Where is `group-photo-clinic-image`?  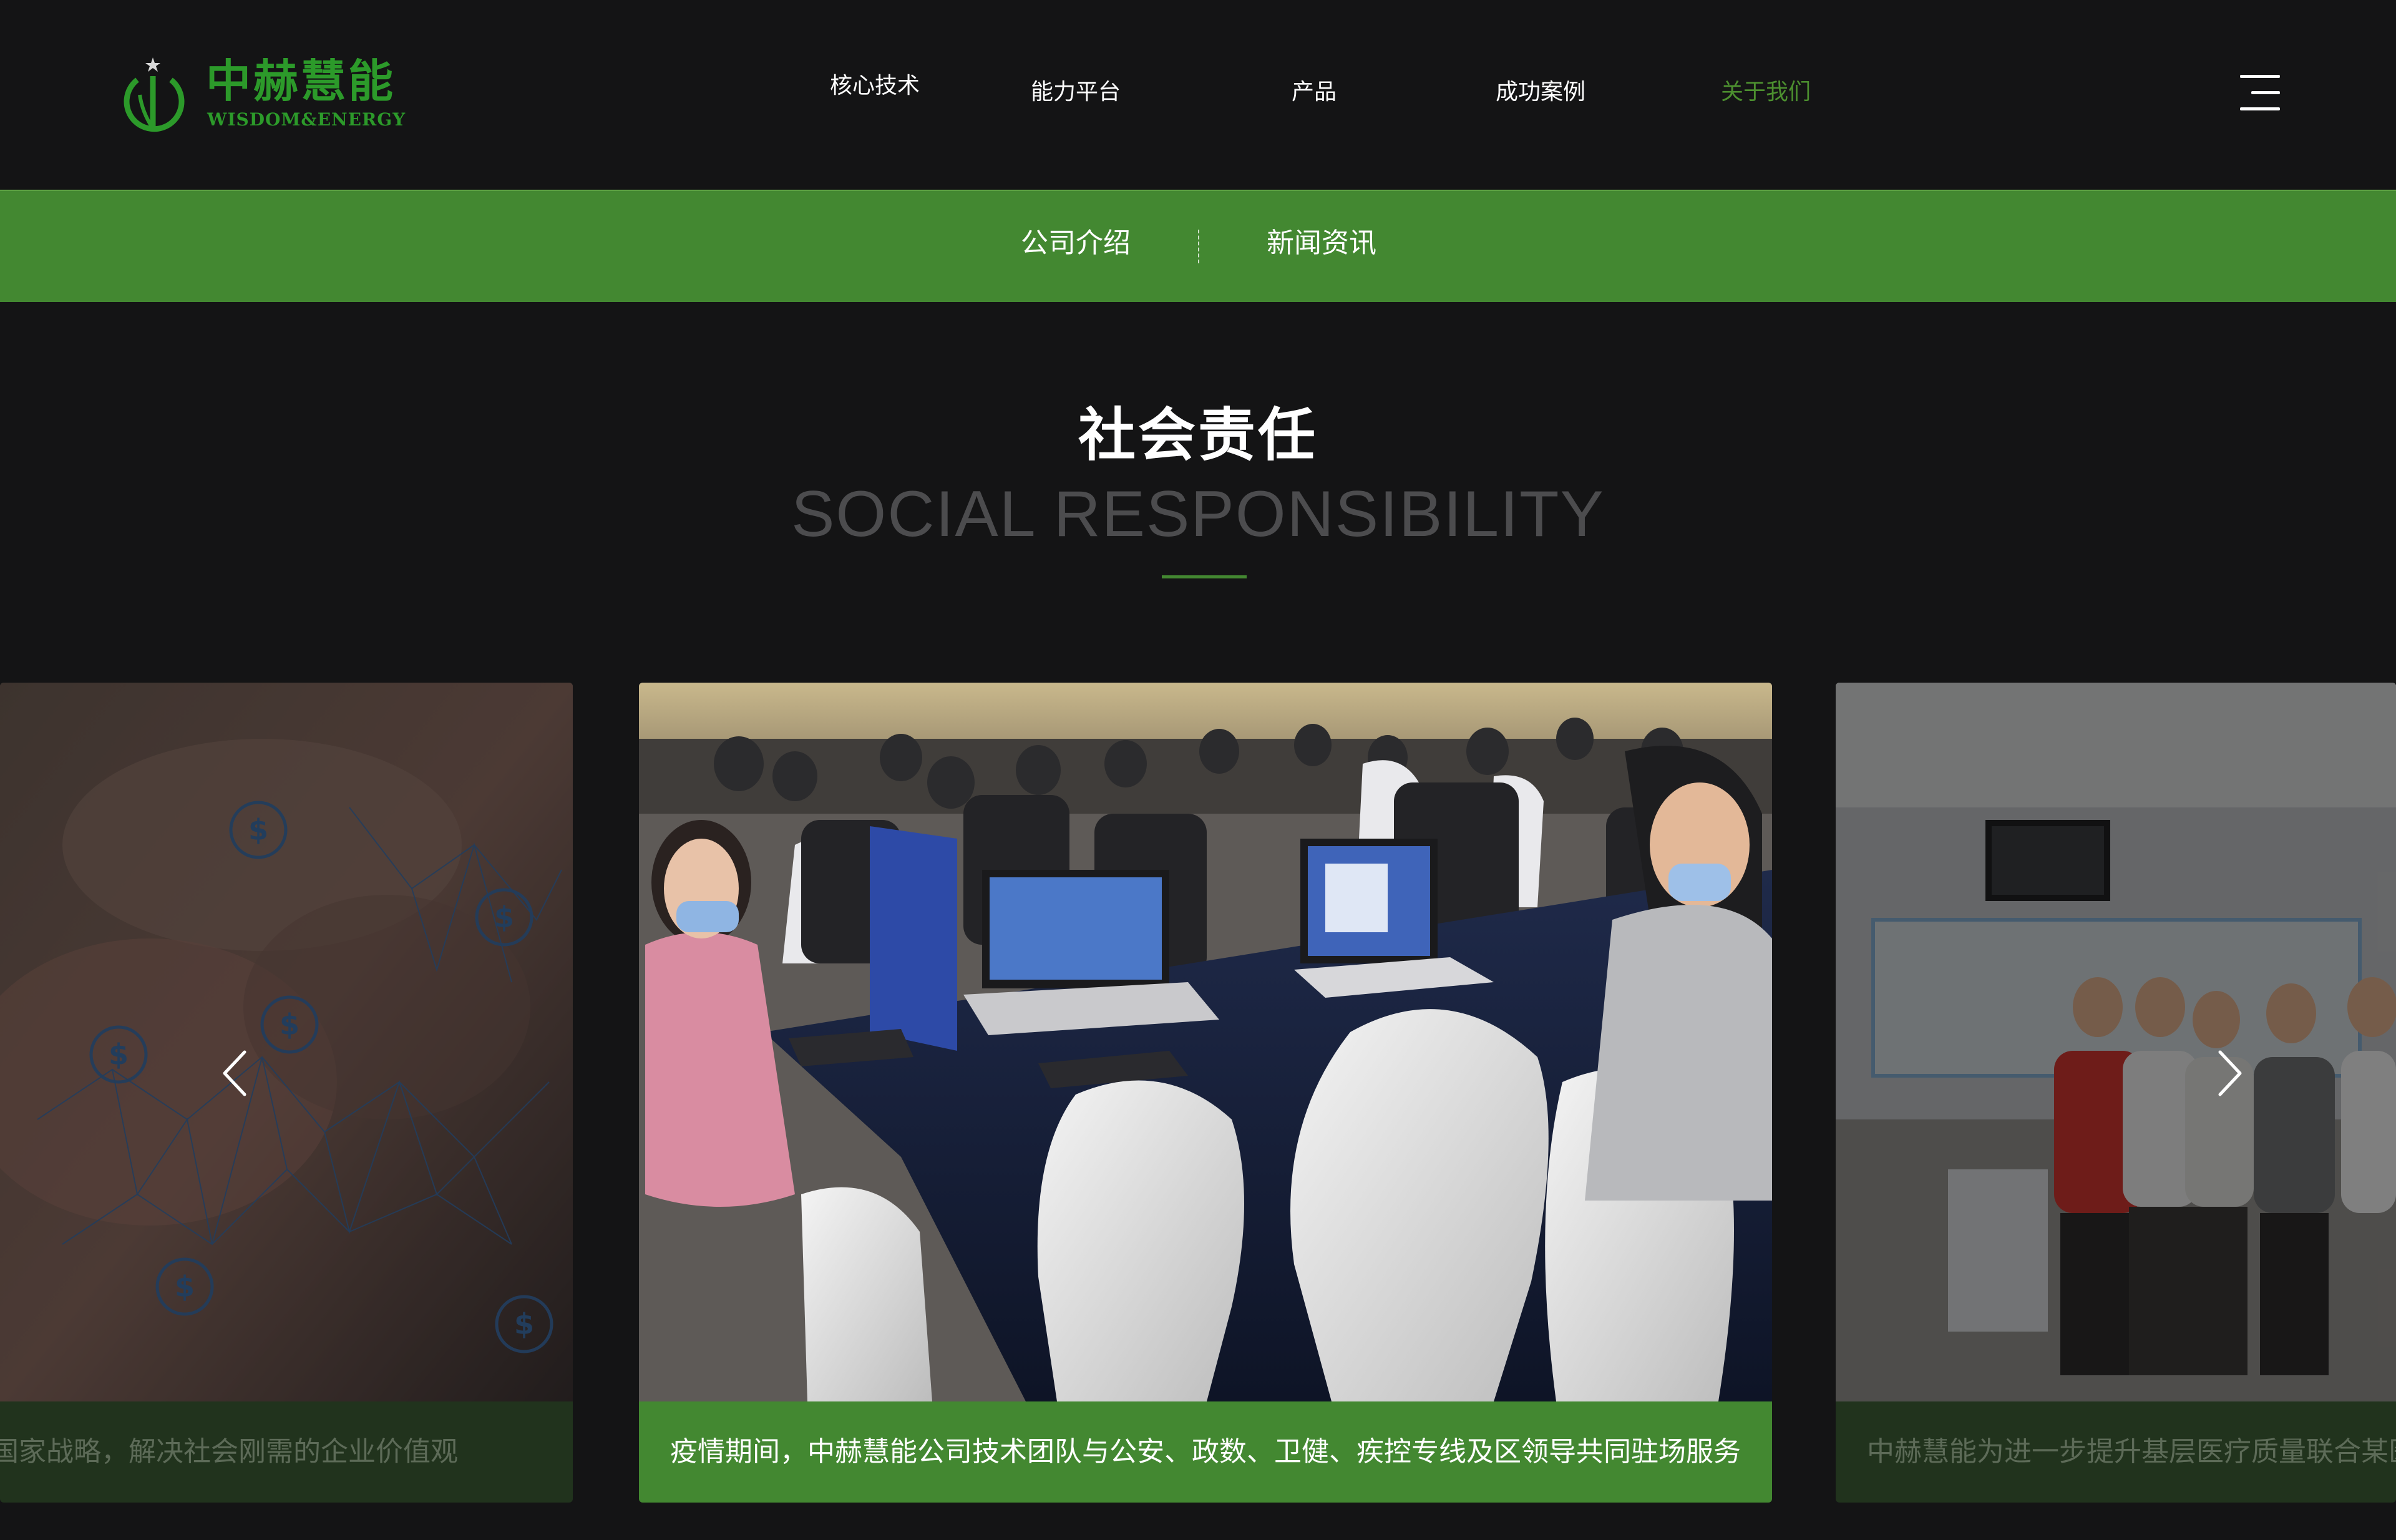 group-photo-clinic-image is located at coordinates (2116, 1042).